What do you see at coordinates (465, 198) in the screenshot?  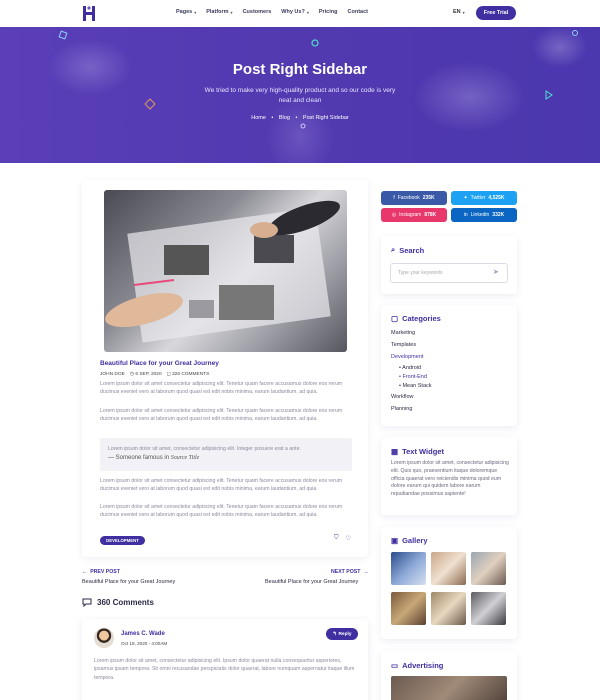 I see `twitter-icon: ✦` at bounding box center [465, 198].